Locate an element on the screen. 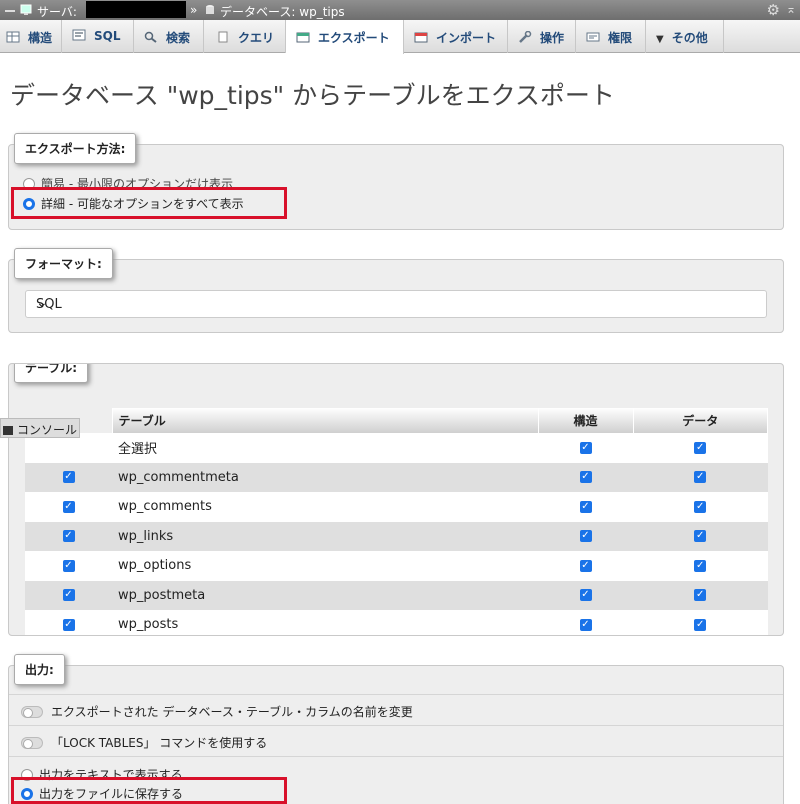 The image size is (800, 804). table-row: ✓ wp_comments ✓ ✓ is located at coordinates (396, 507).